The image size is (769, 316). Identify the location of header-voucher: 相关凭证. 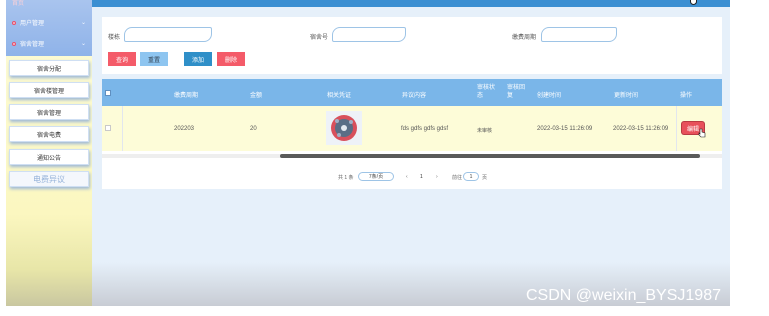
(339, 96).